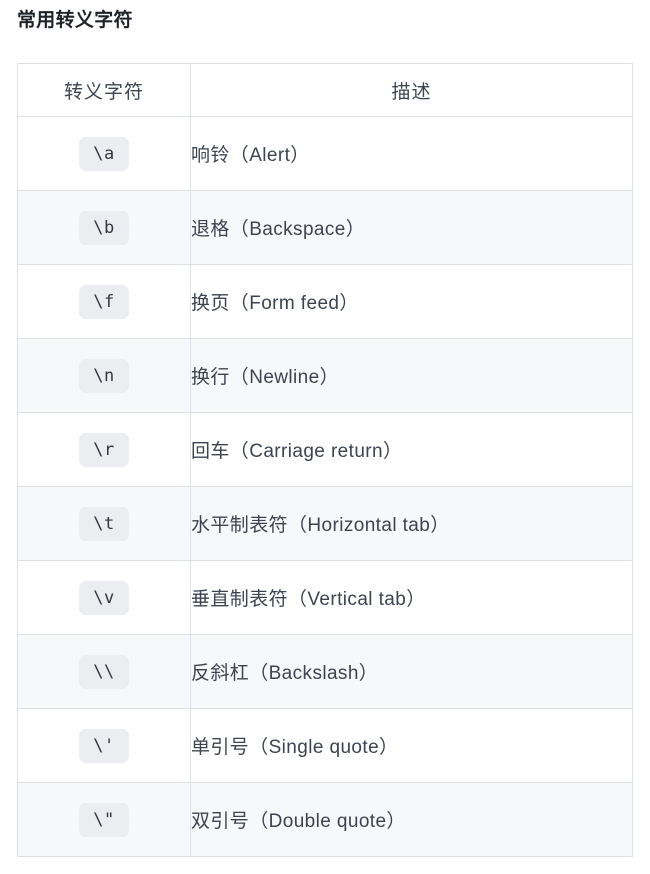 The image size is (650, 874). I want to click on escape-character-badge: \v, so click(104, 597).